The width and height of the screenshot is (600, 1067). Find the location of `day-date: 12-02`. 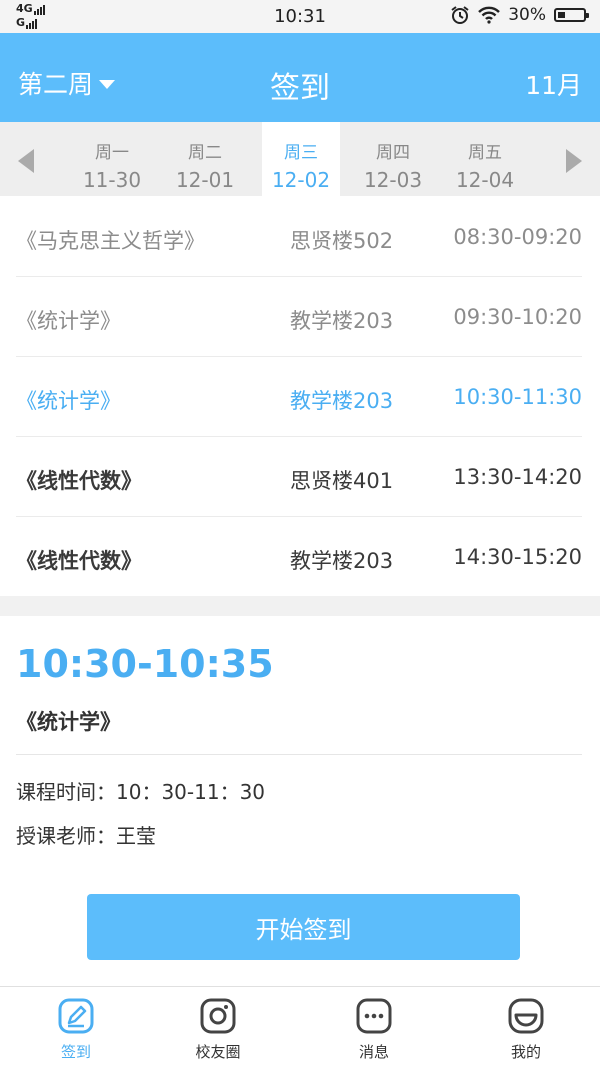

day-date: 12-02 is located at coordinates (301, 180).